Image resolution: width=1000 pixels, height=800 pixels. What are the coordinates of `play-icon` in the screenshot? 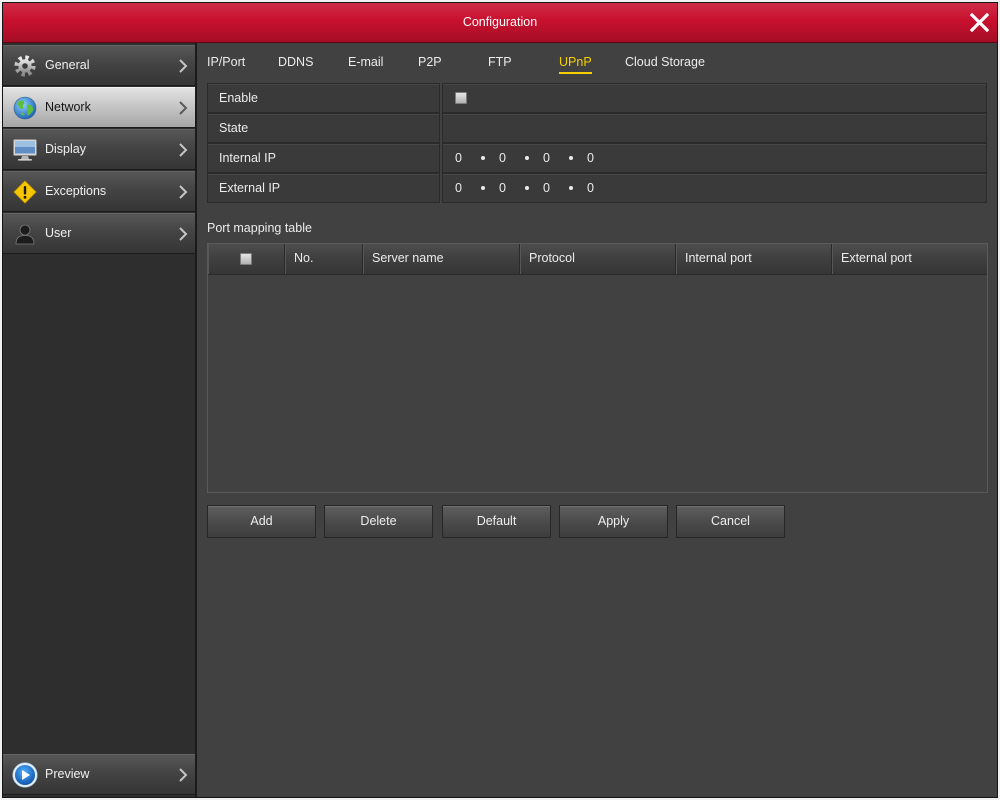 It's located at (25, 775).